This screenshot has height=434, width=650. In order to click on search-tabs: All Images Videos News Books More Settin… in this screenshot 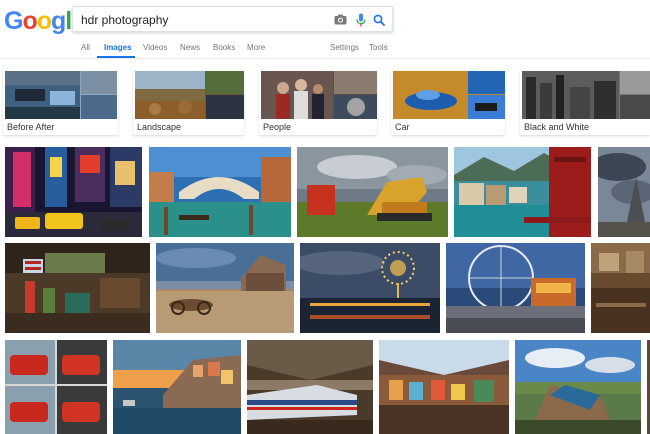, I will do `click(325, 49)`.